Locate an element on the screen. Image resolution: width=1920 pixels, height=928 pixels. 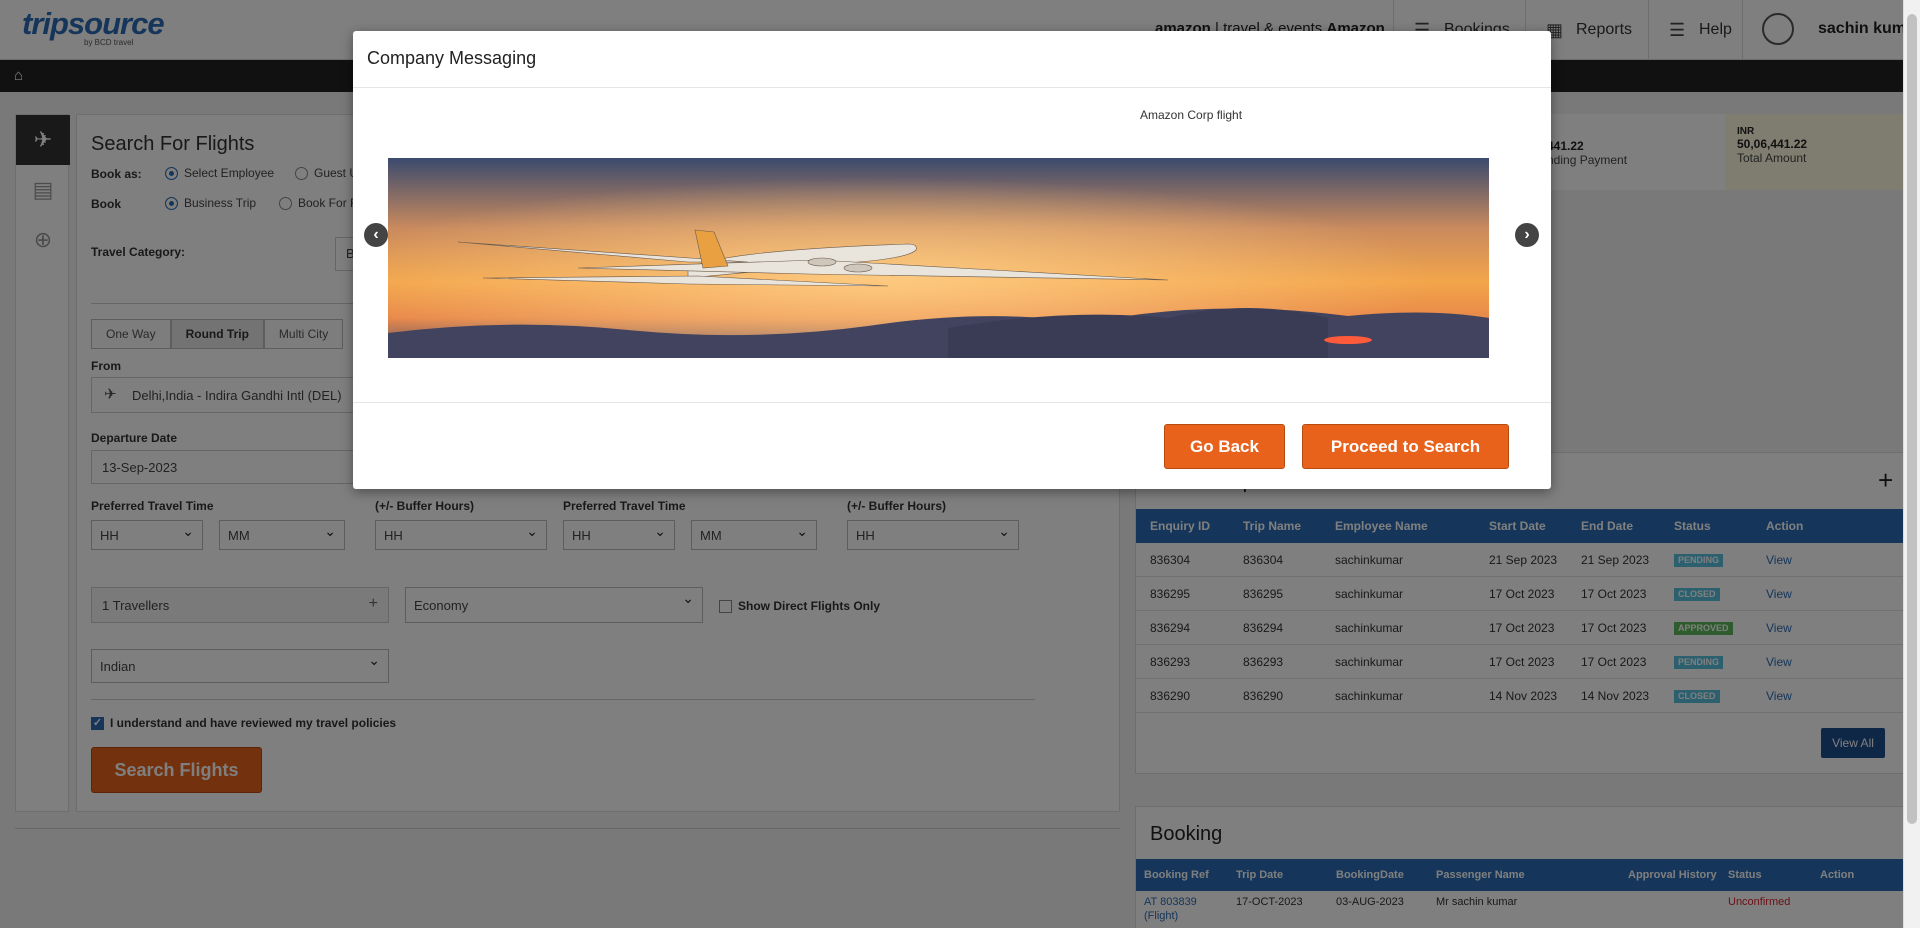
carousel-prev-icon: ‹ is located at coordinates (376, 235).